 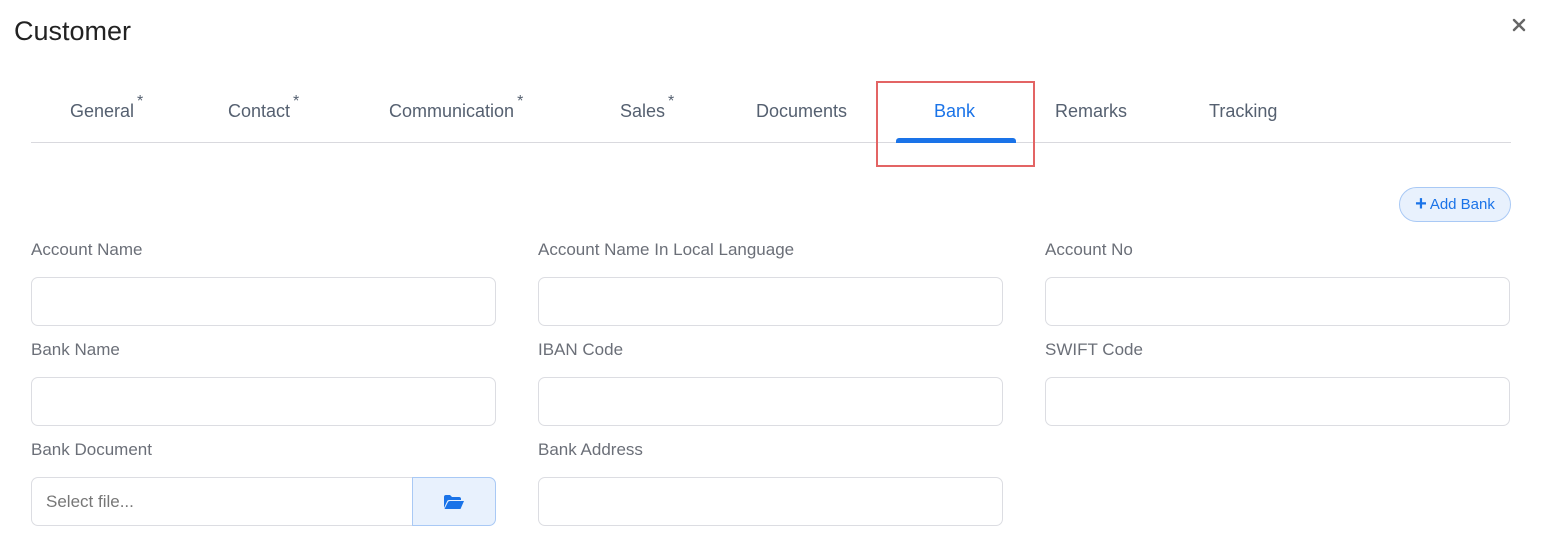 I want to click on tab-label: Remarks, so click(x=1091, y=110).